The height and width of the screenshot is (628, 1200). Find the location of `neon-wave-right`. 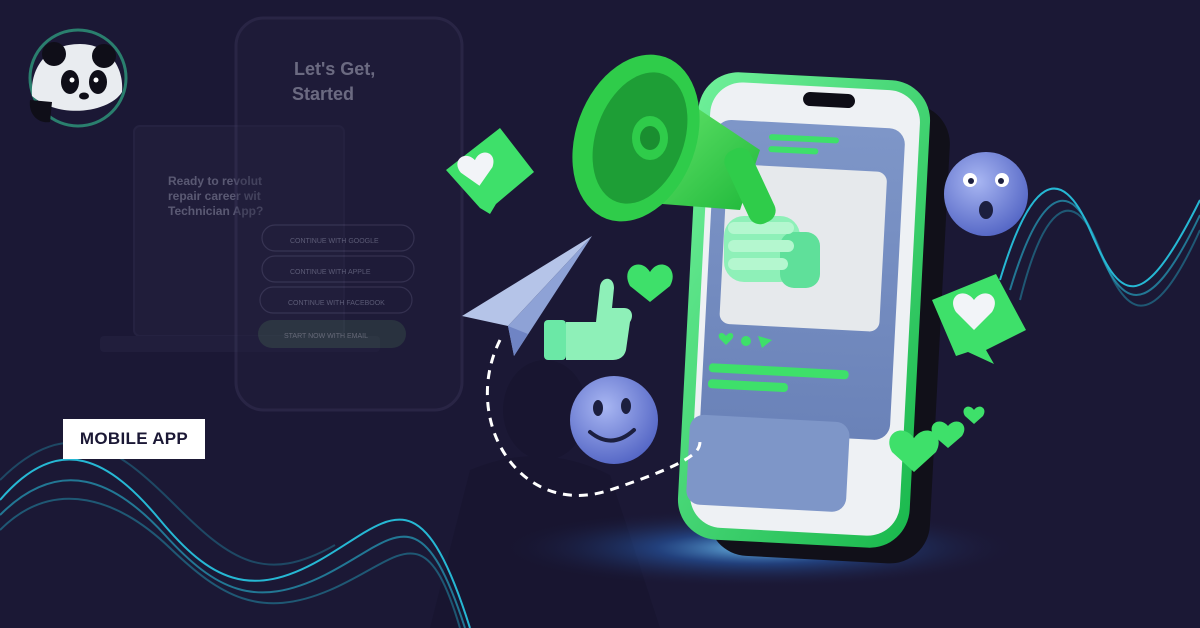

neon-wave-right is located at coordinates (1099, 247).